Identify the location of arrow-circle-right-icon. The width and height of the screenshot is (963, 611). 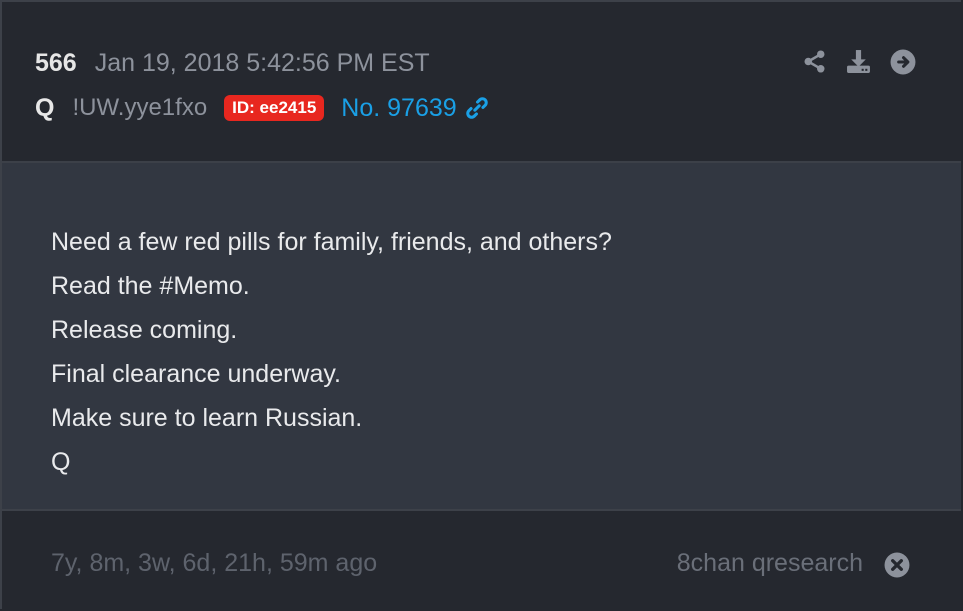
(902, 61).